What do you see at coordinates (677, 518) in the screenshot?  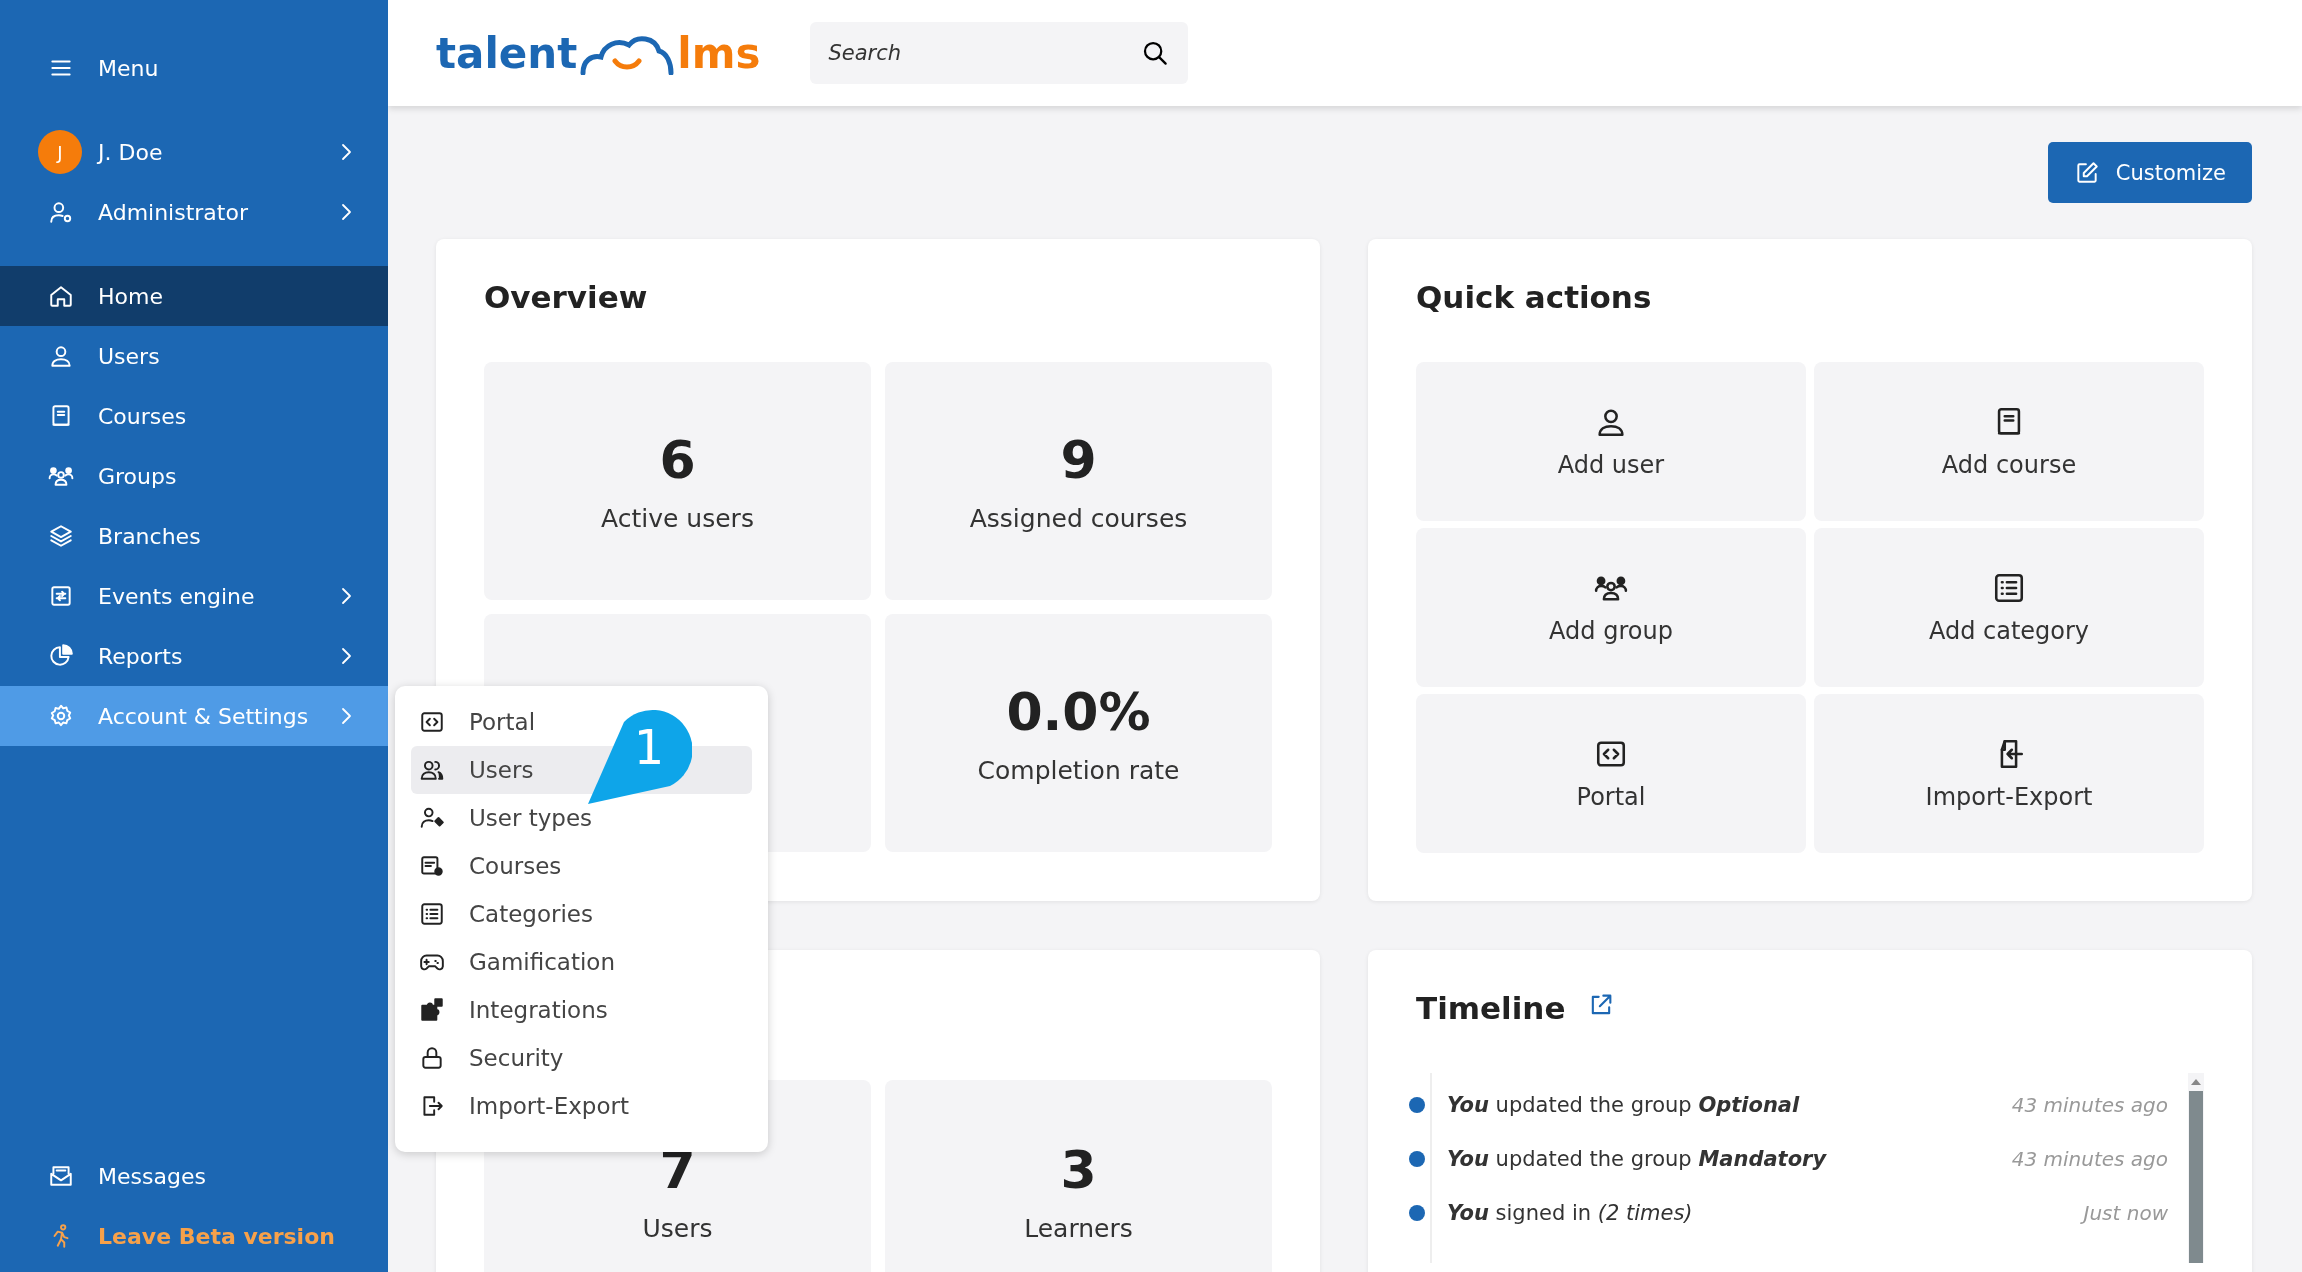 I see `stat-label: Active users` at bounding box center [677, 518].